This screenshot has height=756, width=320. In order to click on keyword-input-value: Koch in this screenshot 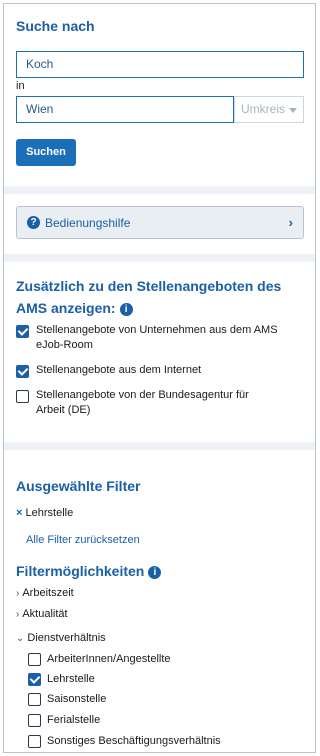, I will do `click(40, 64)`.